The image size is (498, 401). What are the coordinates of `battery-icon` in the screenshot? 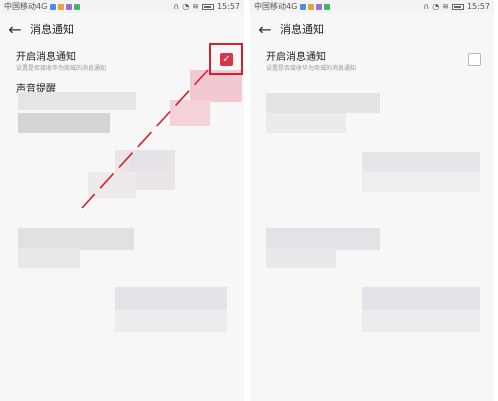 It's located at (457, 6).